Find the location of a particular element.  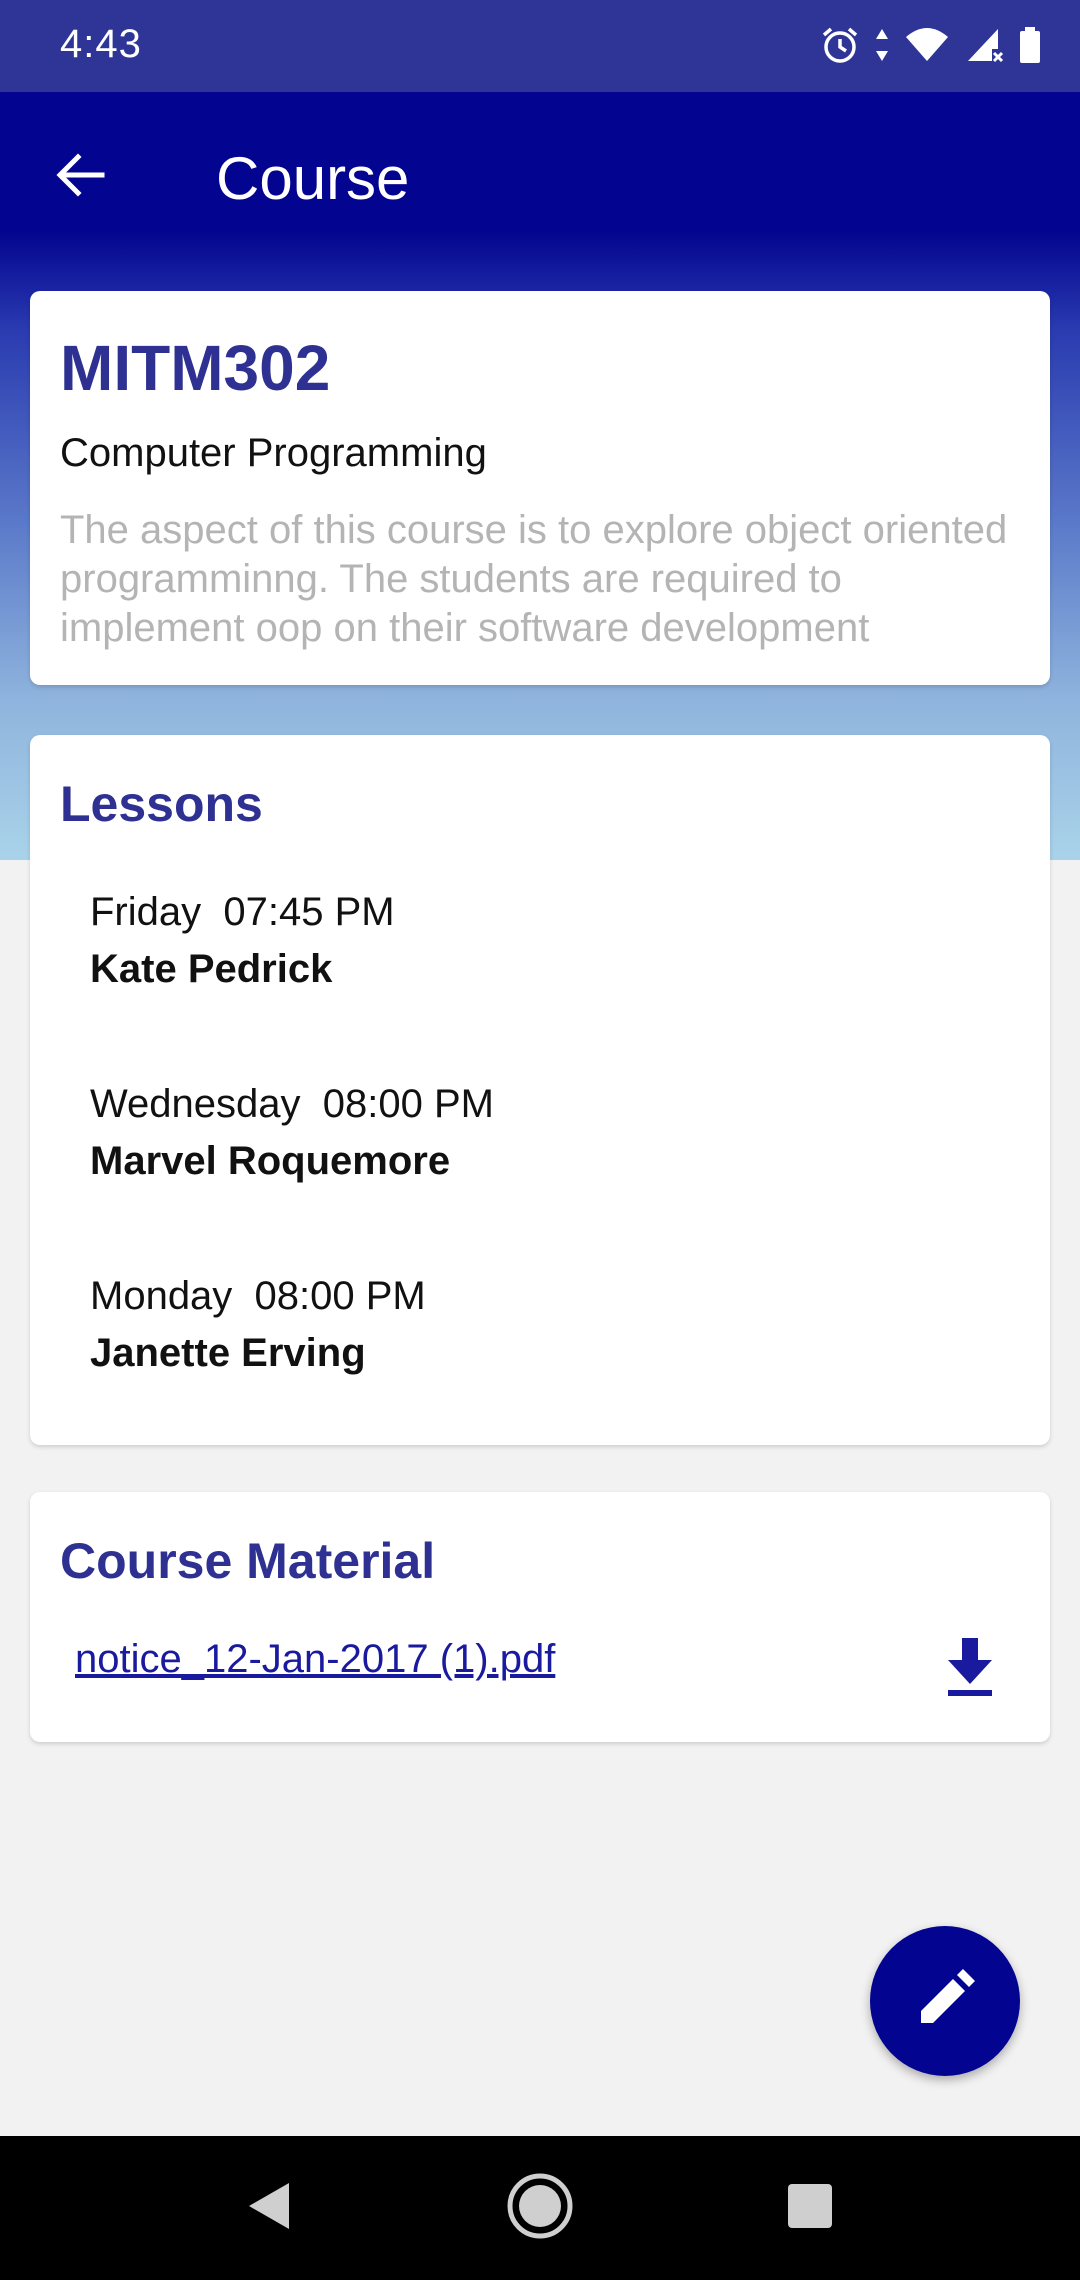

back-triangle-icon is located at coordinates (268, 2208).